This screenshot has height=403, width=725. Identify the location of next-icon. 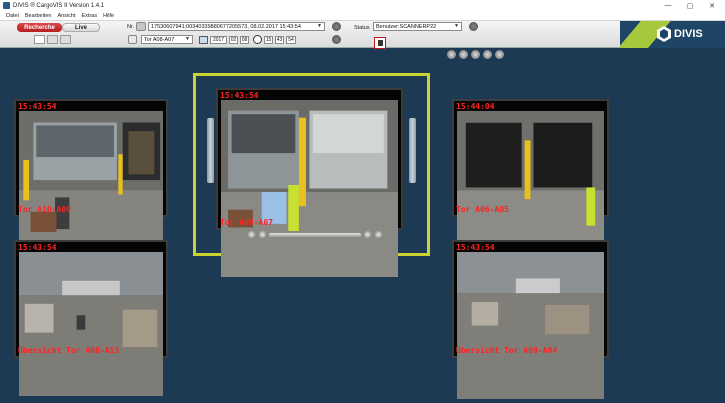
(499, 54).